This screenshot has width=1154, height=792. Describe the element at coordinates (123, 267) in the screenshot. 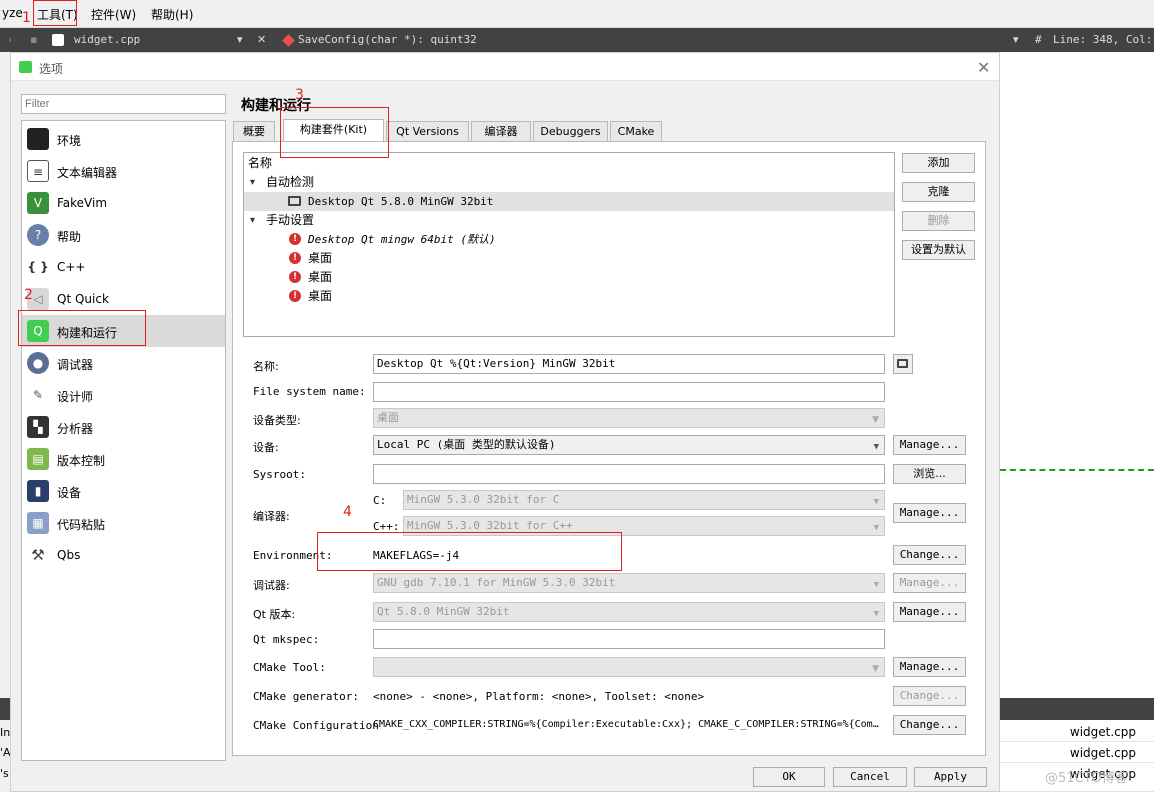

I see `category-cpp: { } C++` at that location.